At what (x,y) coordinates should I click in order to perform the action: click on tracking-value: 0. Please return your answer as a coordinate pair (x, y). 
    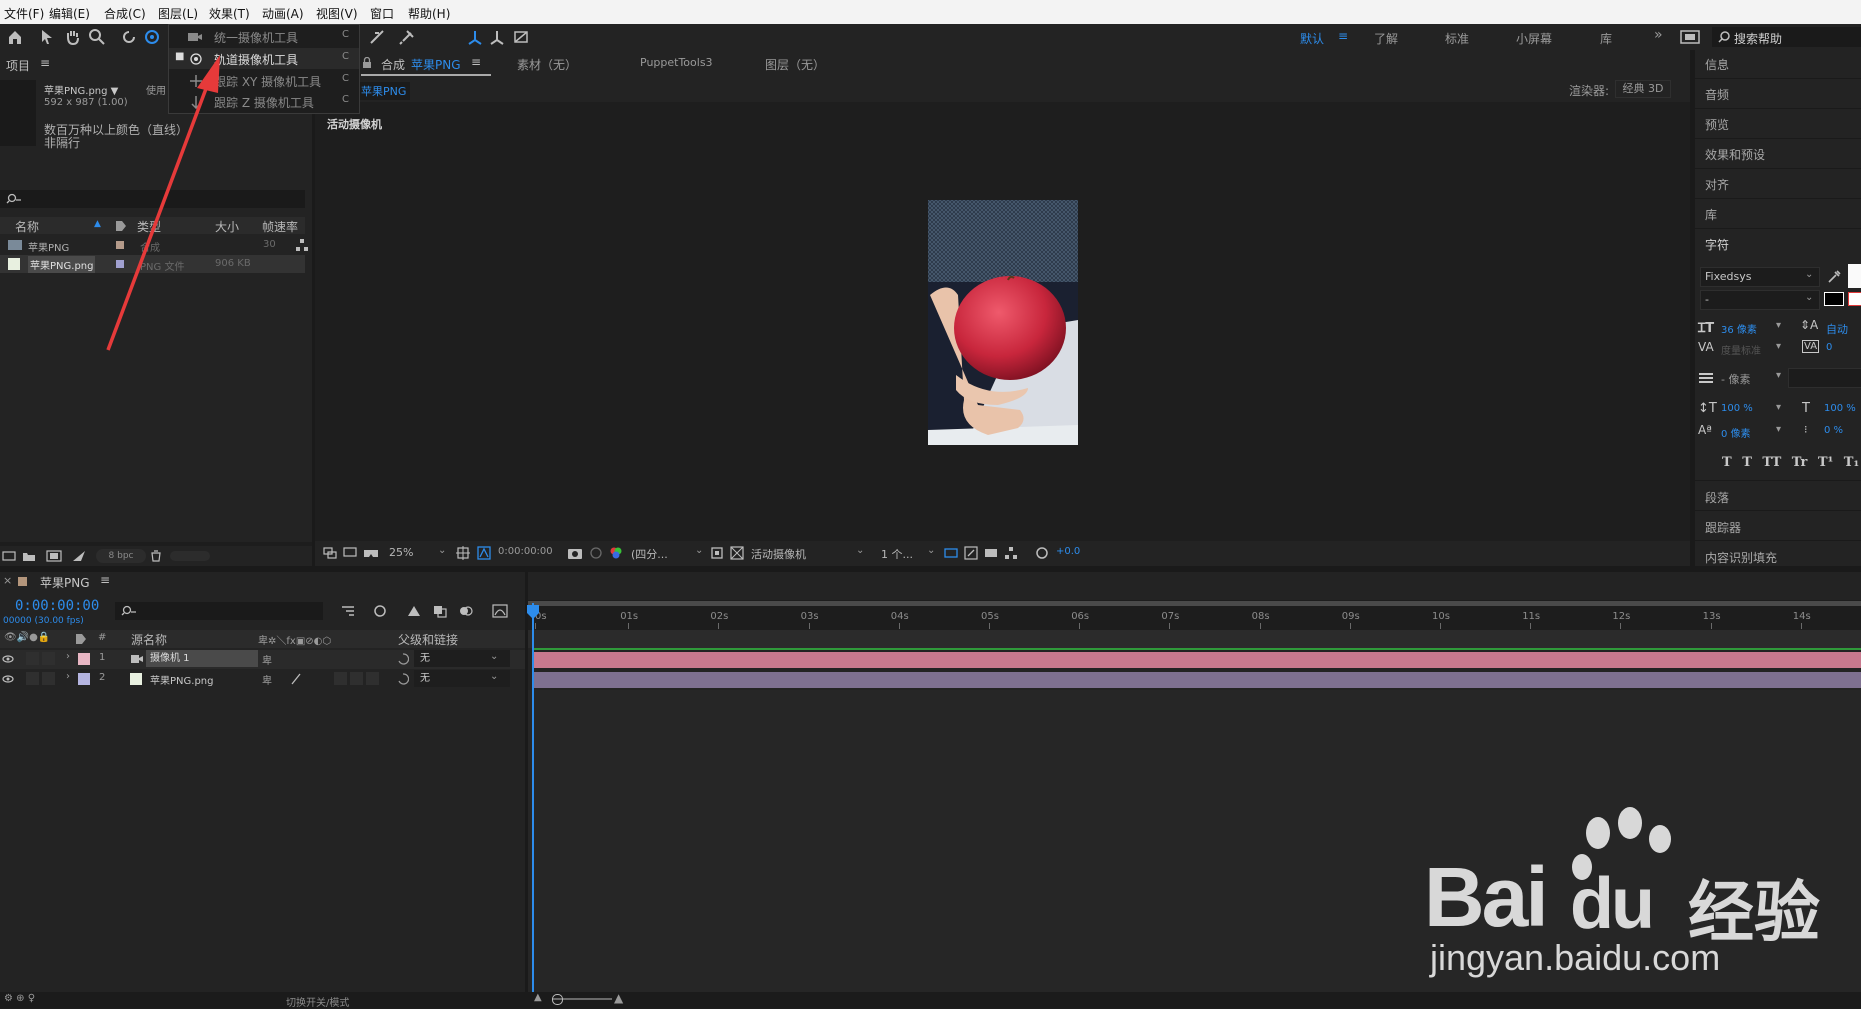
    Looking at the image, I should click on (1829, 347).